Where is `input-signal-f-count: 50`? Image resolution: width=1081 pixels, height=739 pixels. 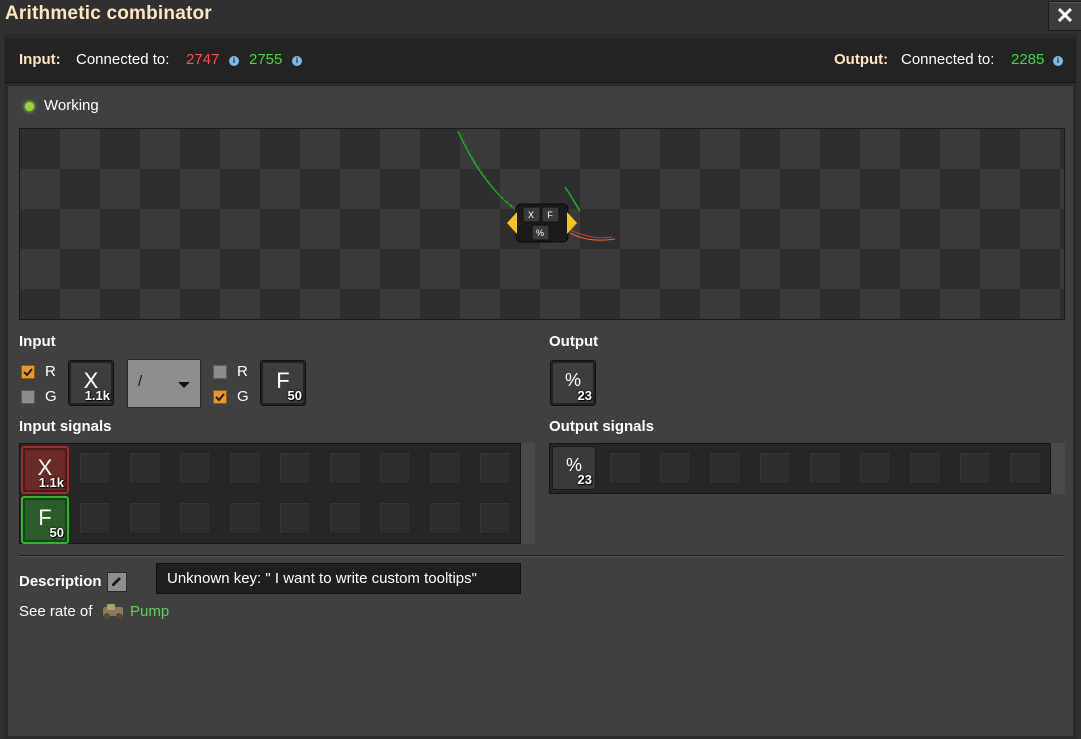 input-signal-f-count: 50 is located at coordinates (56, 532).